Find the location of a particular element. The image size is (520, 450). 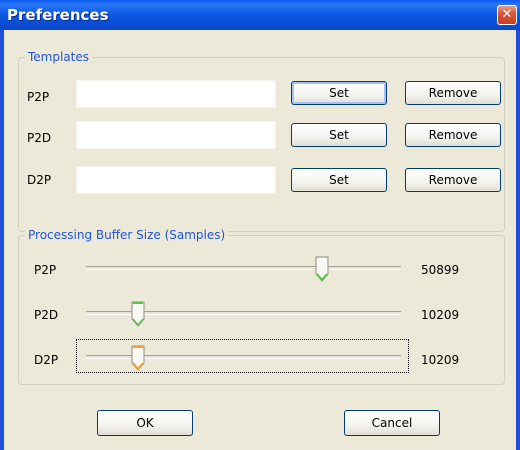

template-field-d2p is located at coordinates (176, 180).